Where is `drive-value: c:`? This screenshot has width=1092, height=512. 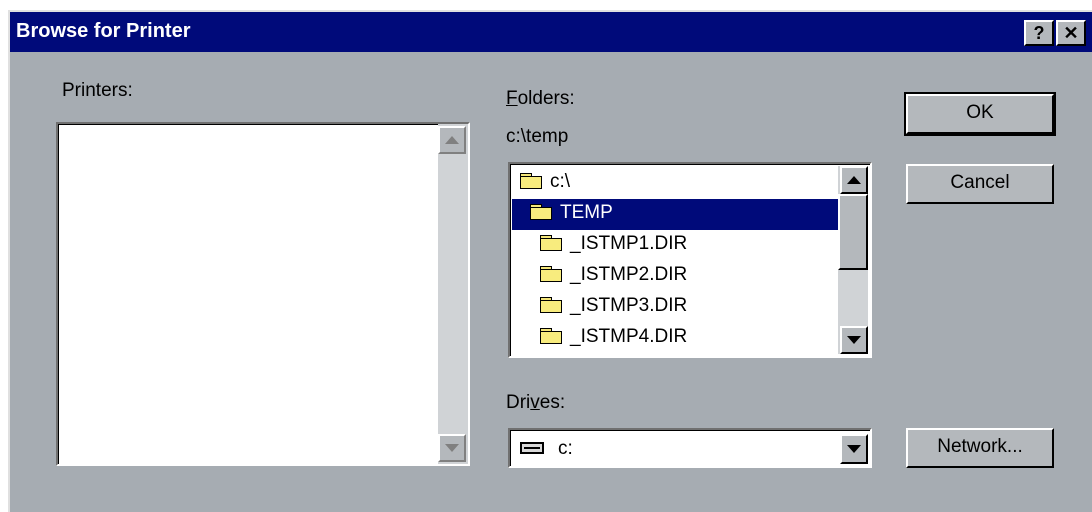
drive-value: c: is located at coordinates (565, 448).